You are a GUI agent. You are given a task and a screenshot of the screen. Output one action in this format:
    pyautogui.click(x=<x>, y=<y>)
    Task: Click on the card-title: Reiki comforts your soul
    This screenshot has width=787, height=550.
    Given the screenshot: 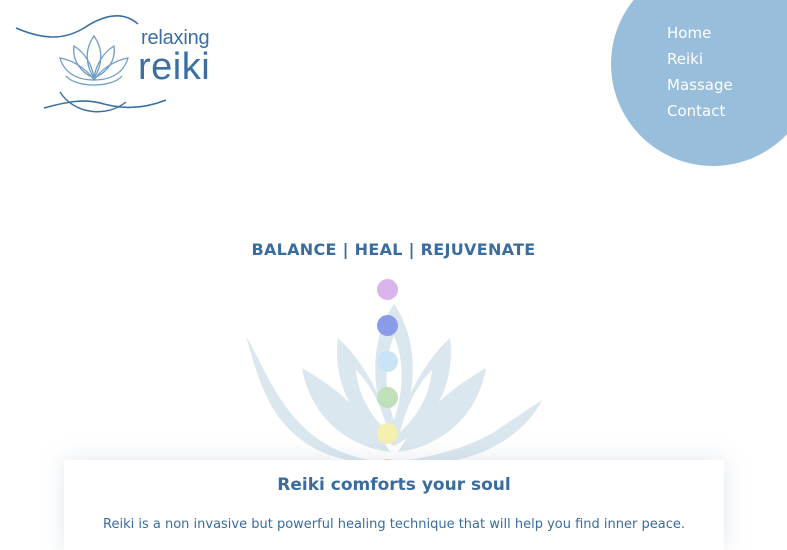 What is the action you would take?
    pyautogui.click(x=394, y=485)
    